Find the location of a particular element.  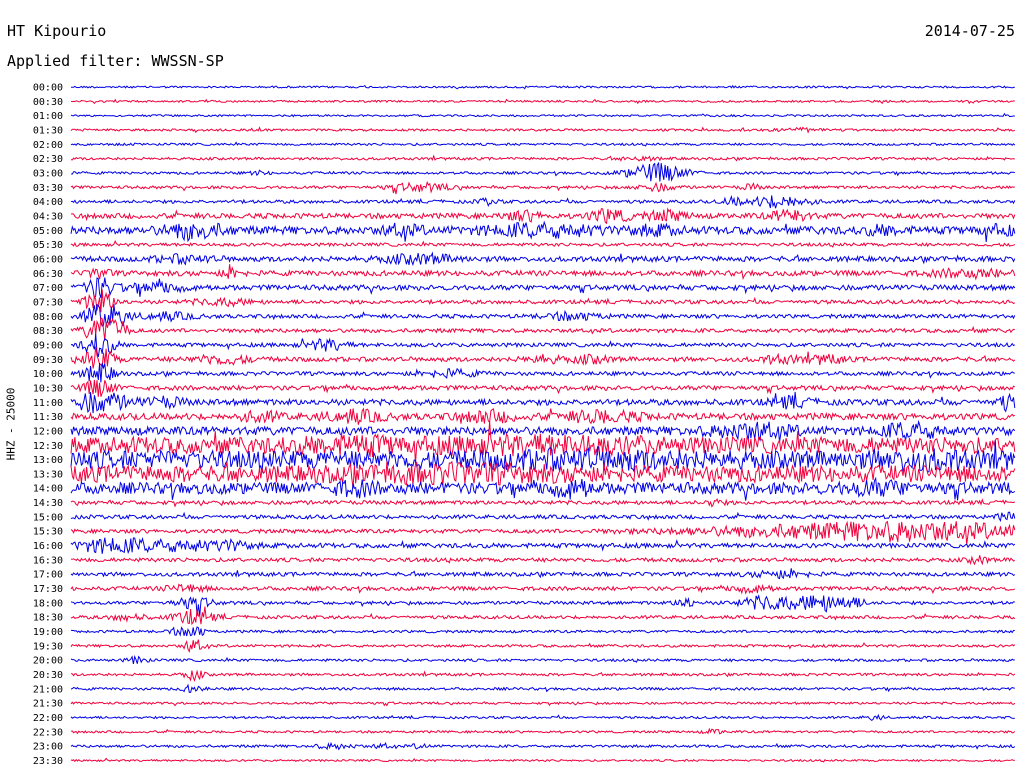

time-label: 00:30 is located at coordinates (48, 102).